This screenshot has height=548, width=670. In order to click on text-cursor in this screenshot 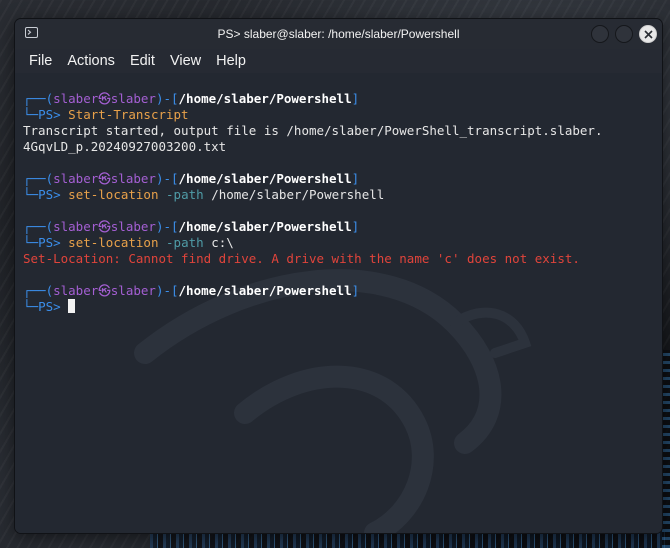, I will do `click(72, 306)`.